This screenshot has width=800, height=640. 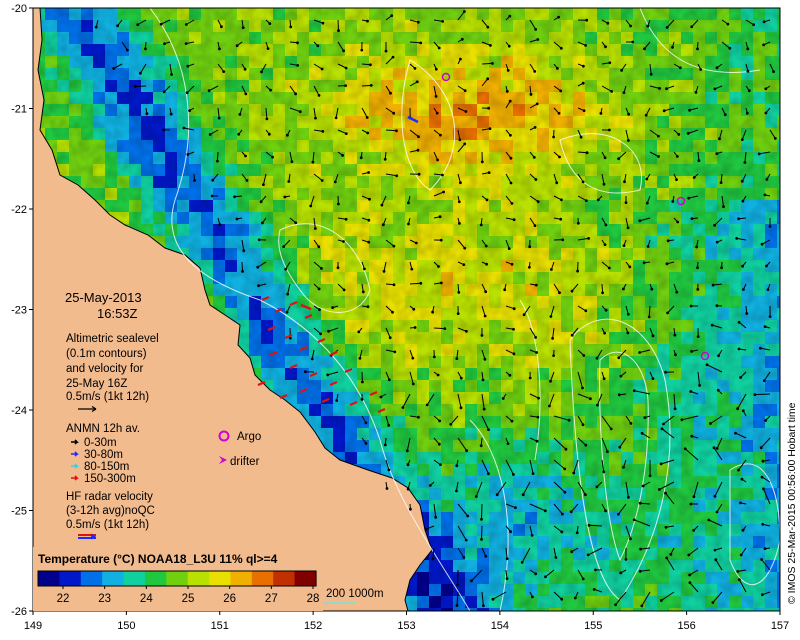 I want to click on hf-line: (3-12h avg)noQC, so click(x=110, y=511).